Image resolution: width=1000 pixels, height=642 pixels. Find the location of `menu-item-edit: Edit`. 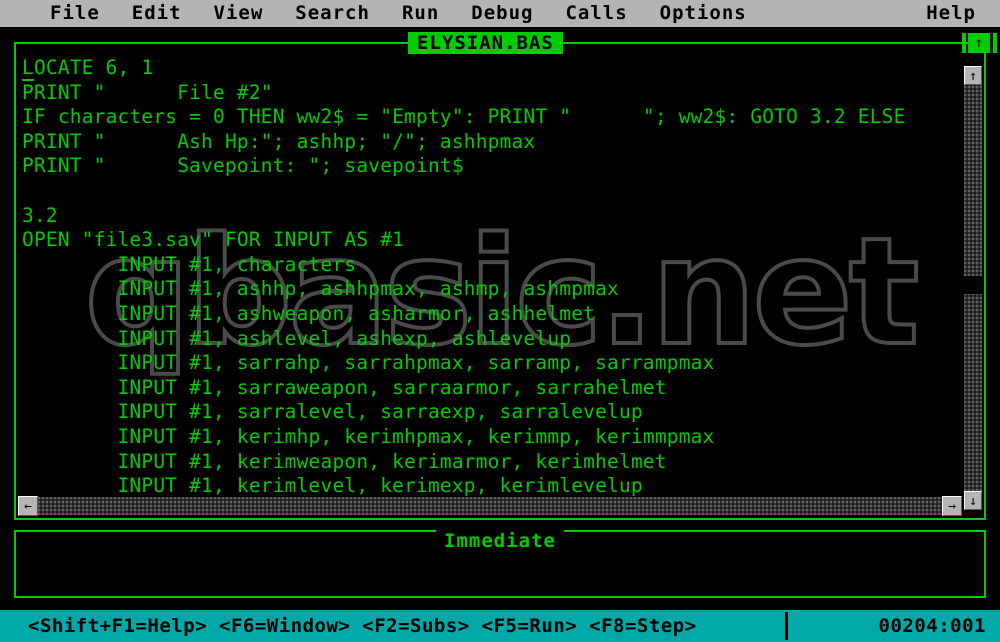

menu-item-edit: Edit is located at coordinates (157, 13).